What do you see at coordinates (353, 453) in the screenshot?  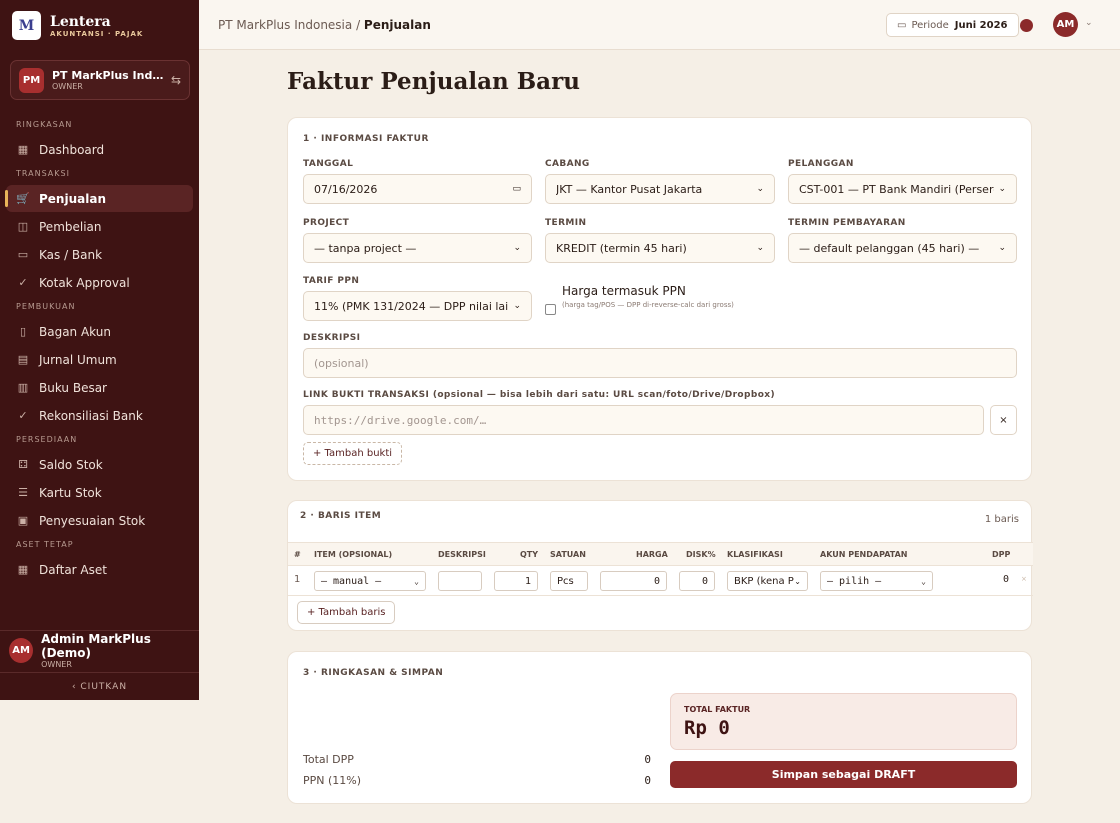 I see `tambah-bukti-button: + Tambah bukti` at bounding box center [353, 453].